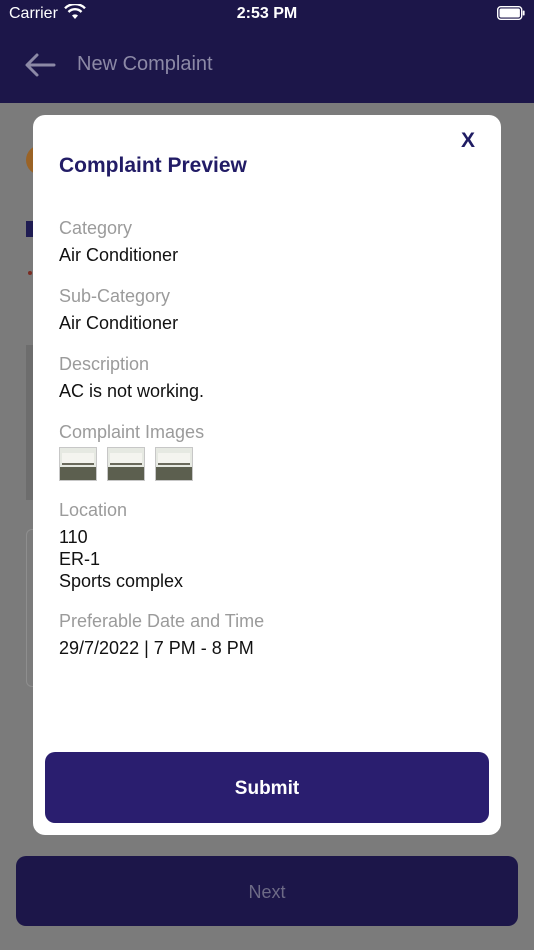 This screenshot has height=950, width=534. Describe the element at coordinates (119, 323) in the screenshot. I see `sub-category-value: Air Conditioner` at that location.